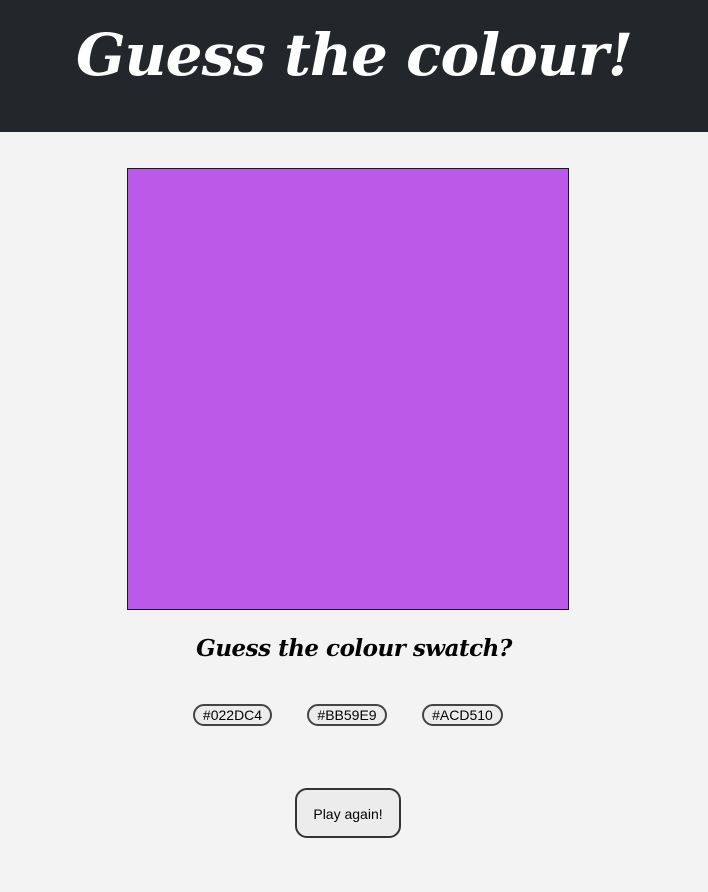  What do you see at coordinates (348, 813) in the screenshot?
I see `play-again-button: Play again!` at bounding box center [348, 813].